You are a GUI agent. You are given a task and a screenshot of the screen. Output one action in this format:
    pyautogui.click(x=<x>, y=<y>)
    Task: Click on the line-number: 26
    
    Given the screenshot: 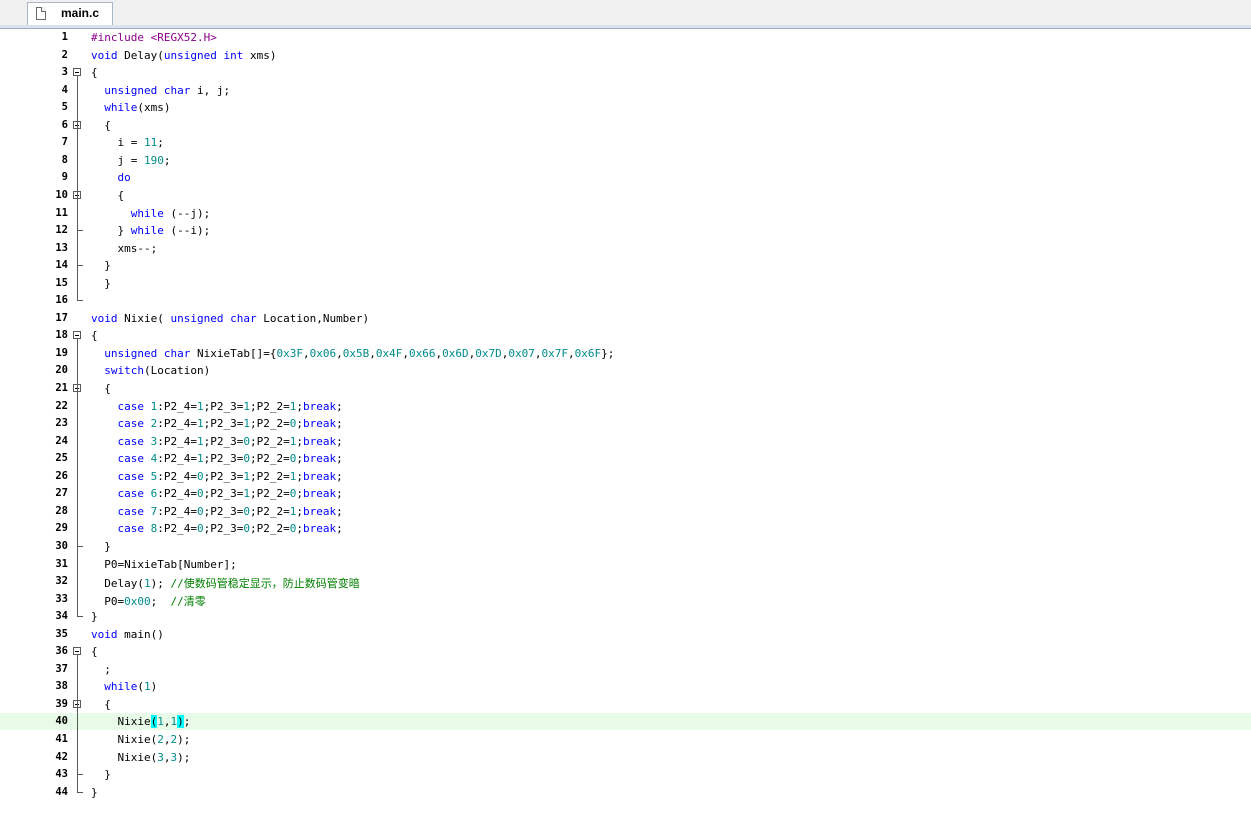 What is the action you would take?
    pyautogui.click(x=61, y=475)
    